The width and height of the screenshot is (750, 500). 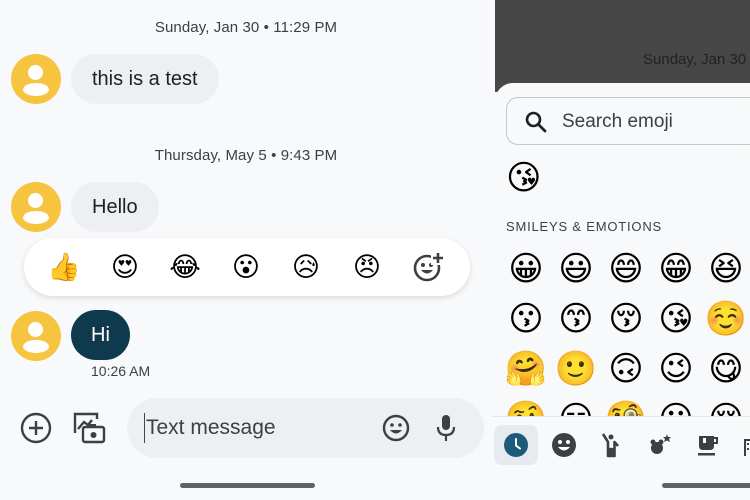 I want to click on emoji-cell: 😋, so click(x=726, y=369).